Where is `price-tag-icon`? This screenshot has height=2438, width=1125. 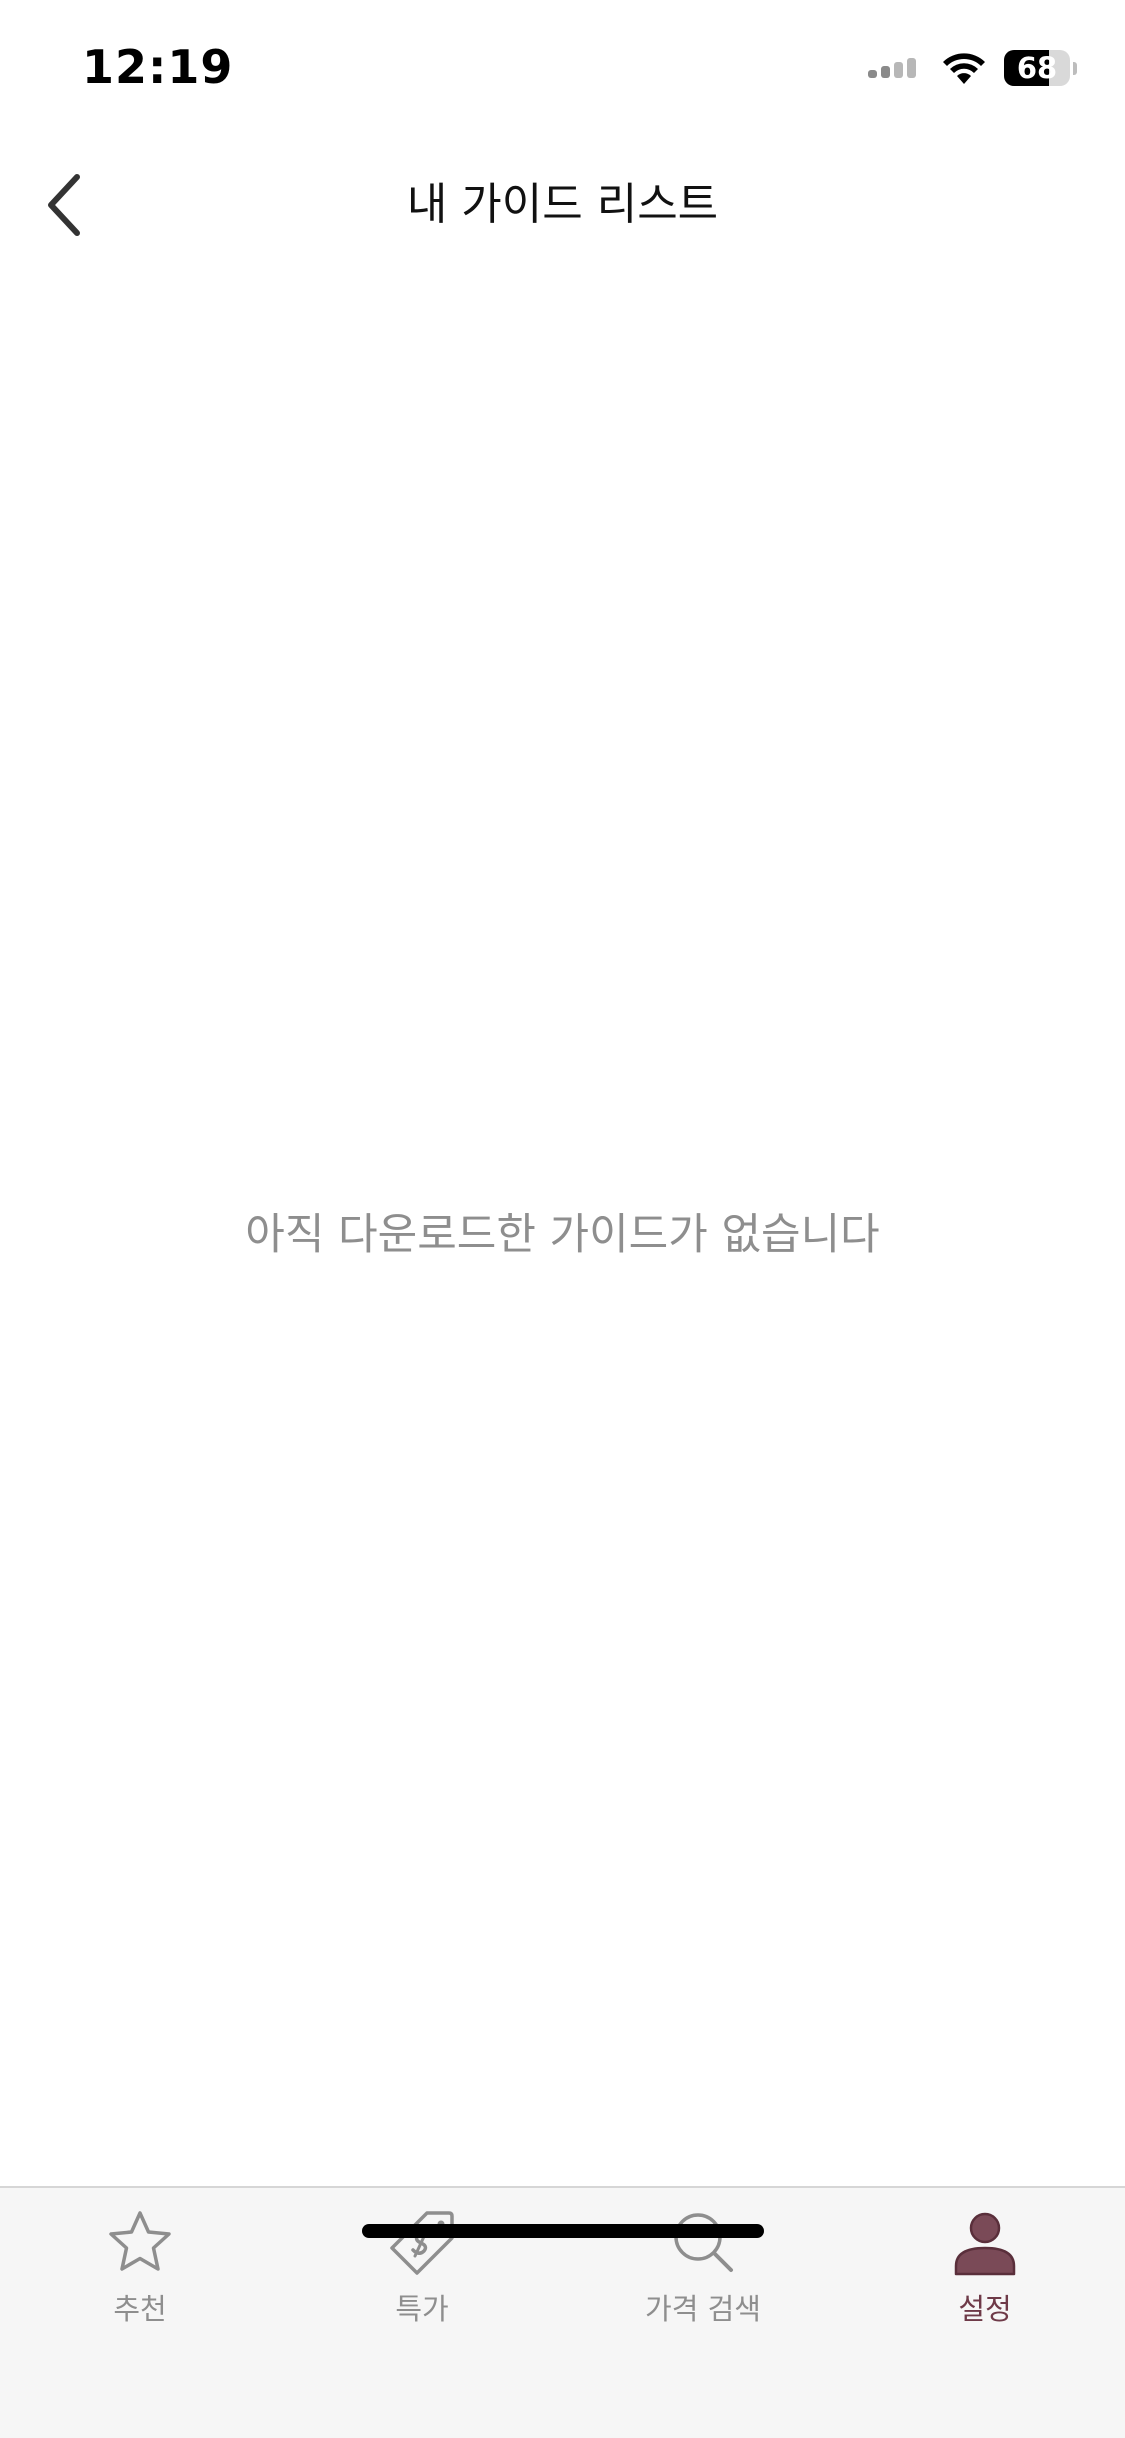
price-tag-icon is located at coordinates (422, 2243).